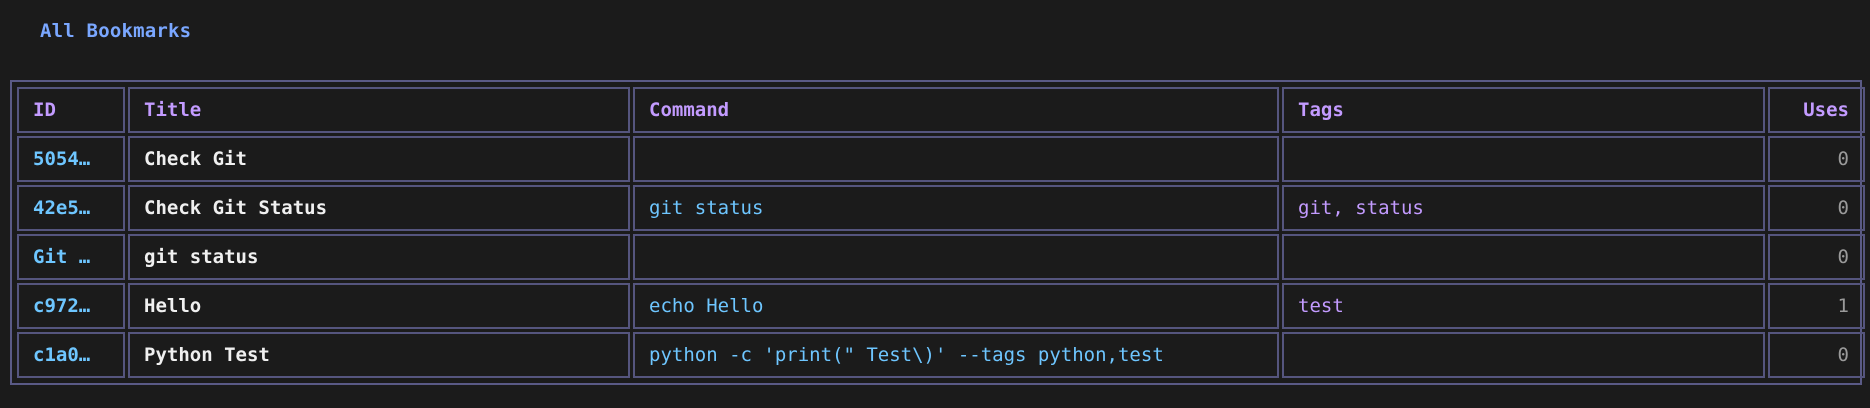  Describe the element at coordinates (71, 110) in the screenshot. I see `column-header-id: ID` at that location.